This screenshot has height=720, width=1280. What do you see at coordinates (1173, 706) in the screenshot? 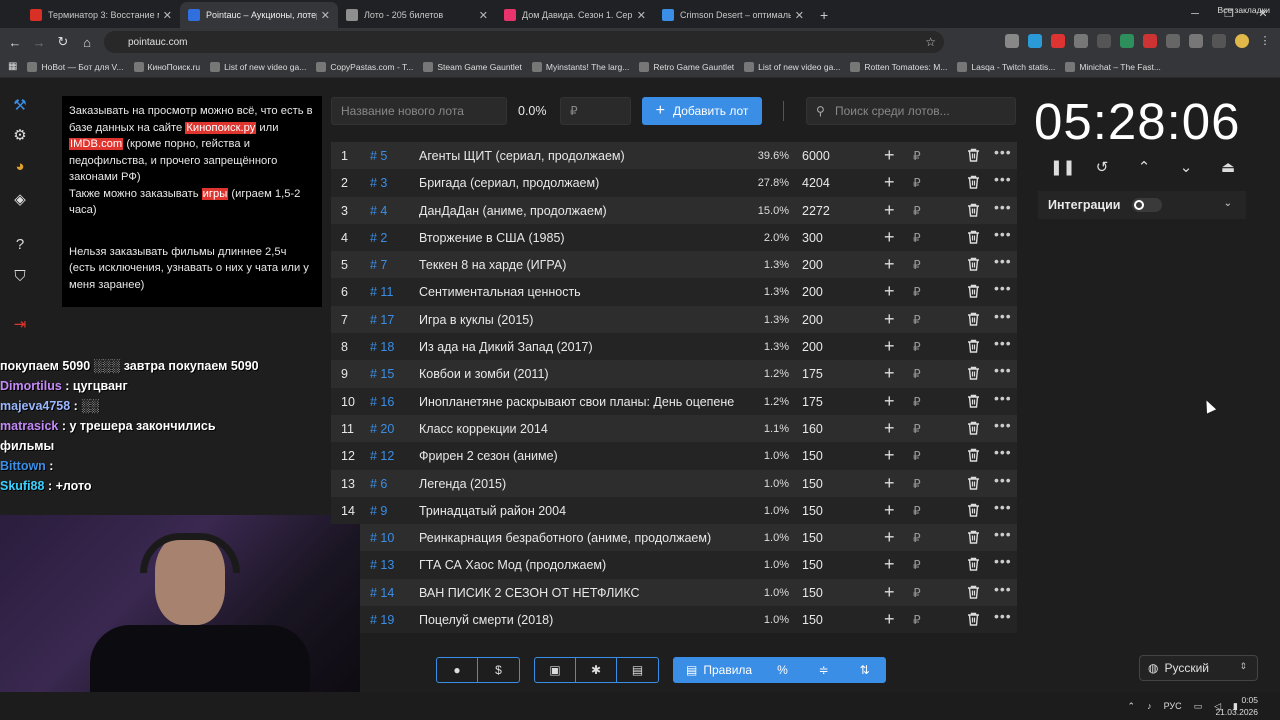
I see `keyboard-lang: РУС` at bounding box center [1173, 706].